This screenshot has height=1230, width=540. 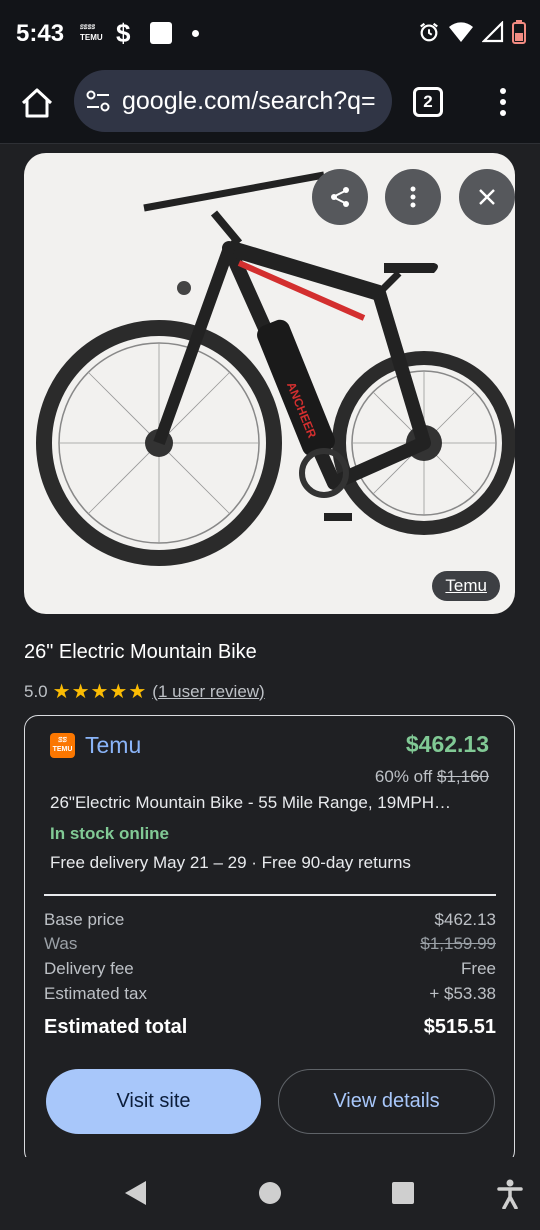 What do you see at coordinates (110, 833) in the screenshot?
I see `stock-status: In stock online` at bounding box center [110, 833].